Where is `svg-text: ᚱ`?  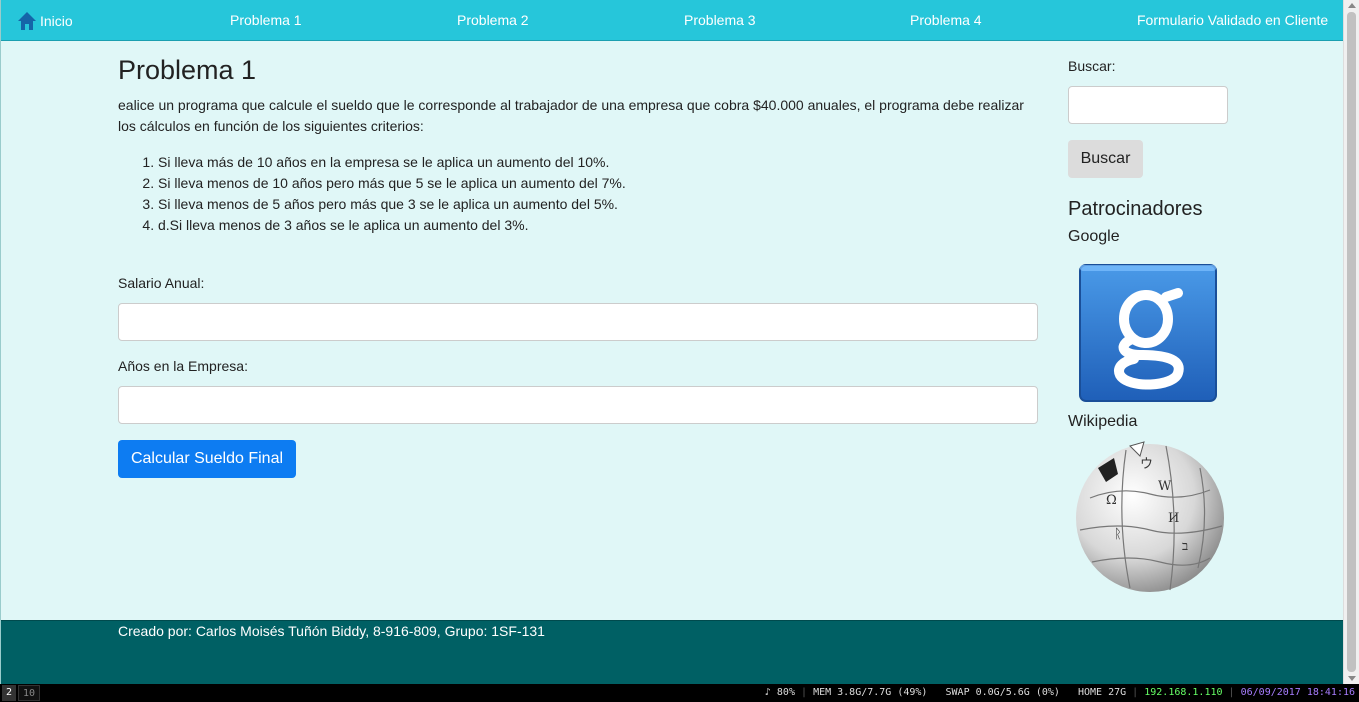 svg-text: ᚱ is located at coordinates (1118, 534).